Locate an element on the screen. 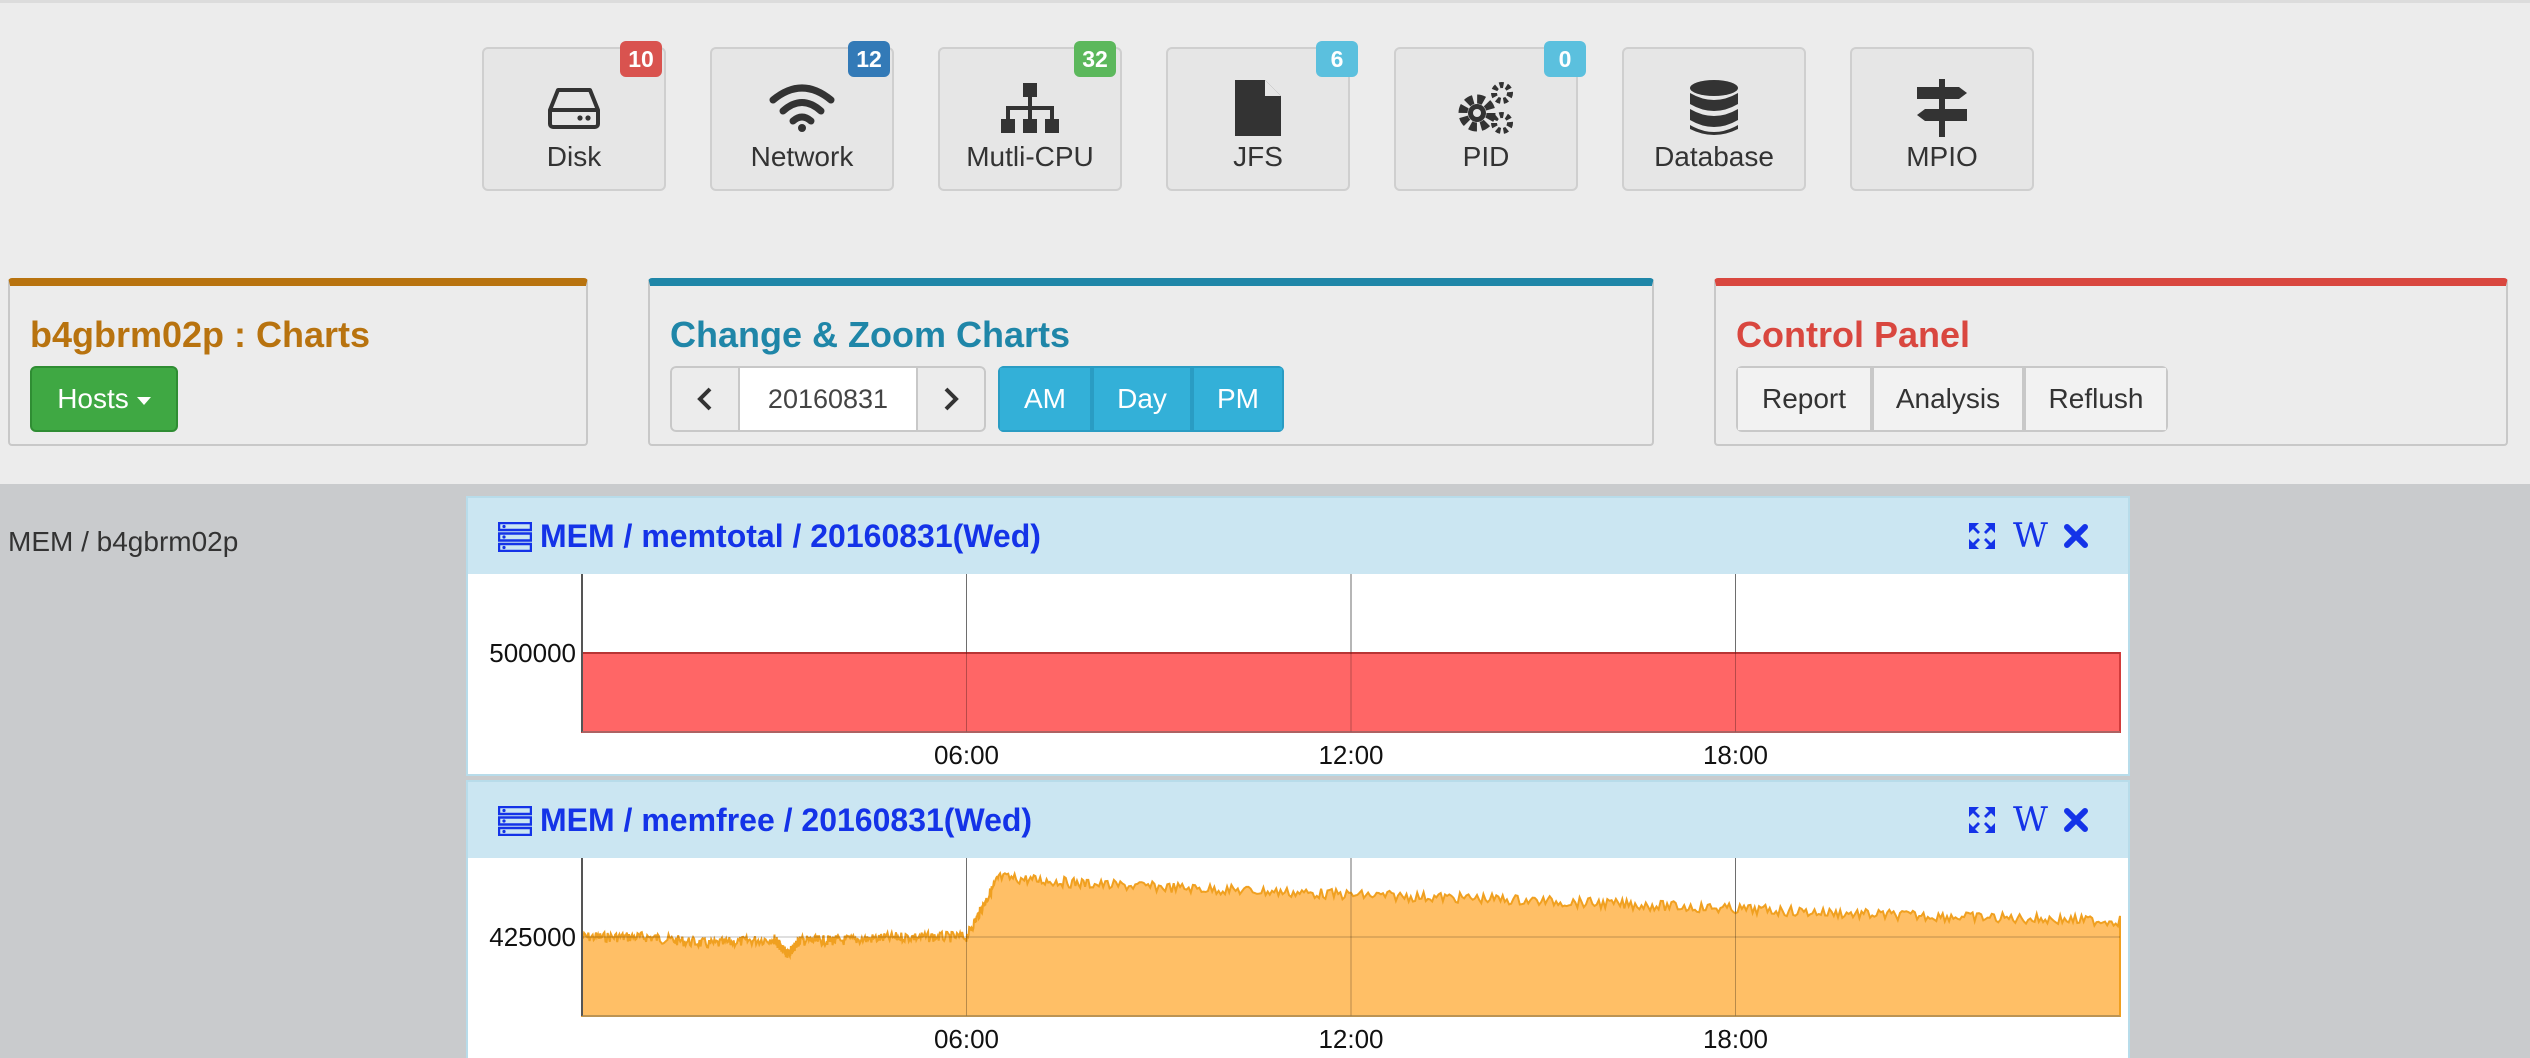  hard-drive-icon is located at coordinates (574, 108).